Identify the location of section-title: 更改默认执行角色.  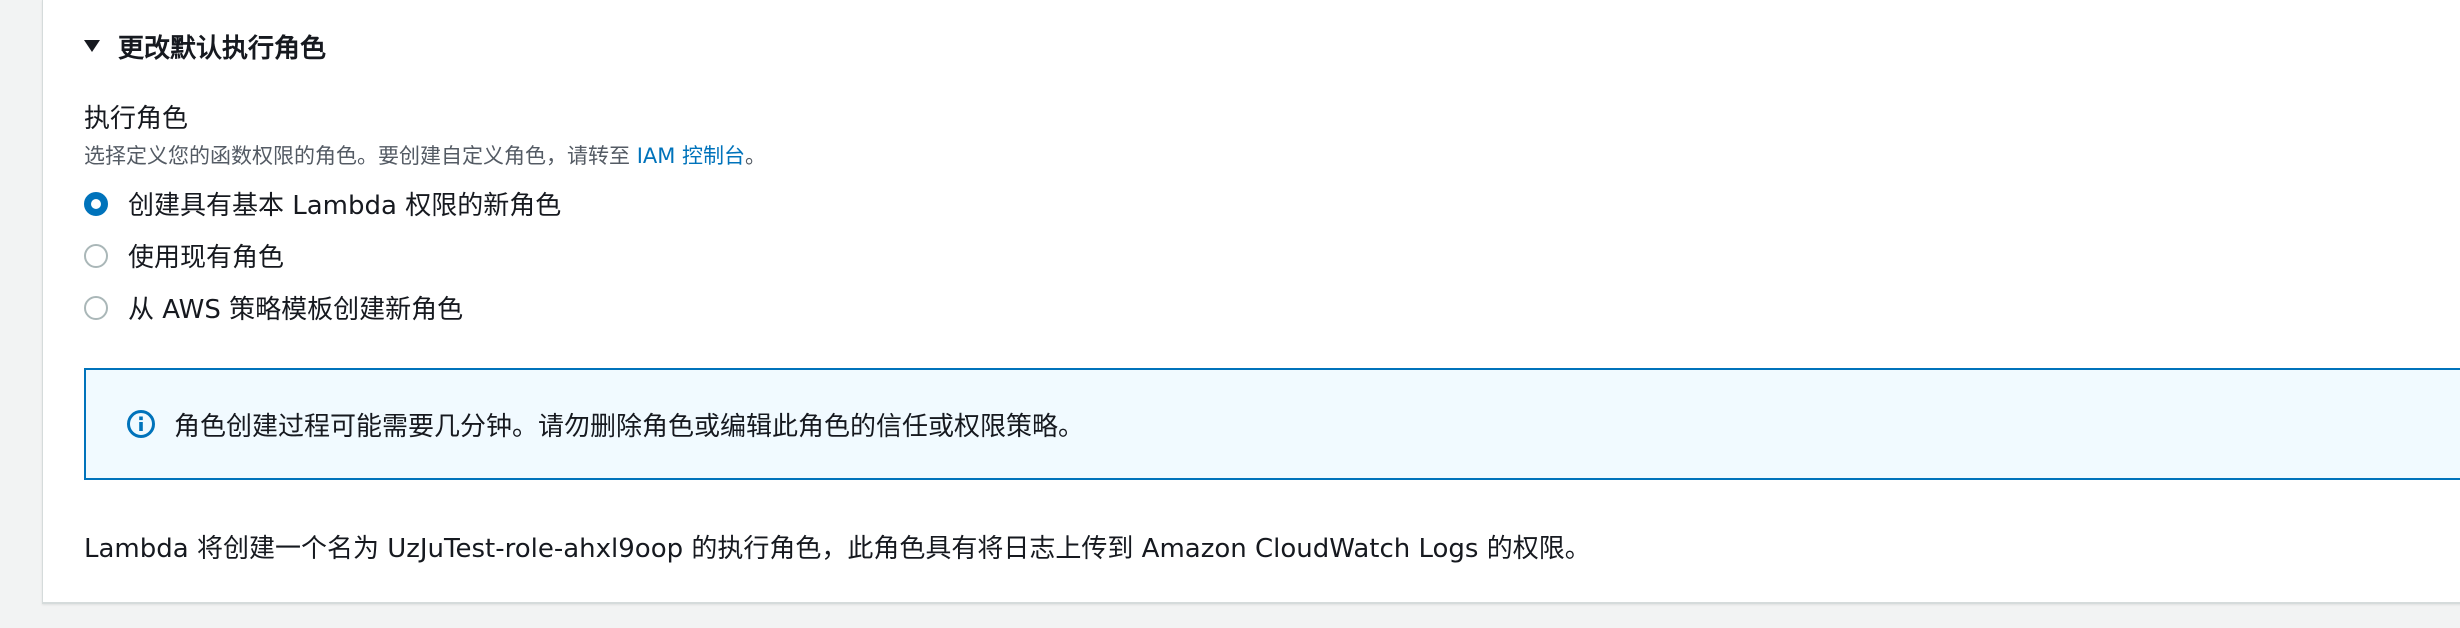
(222, 48).